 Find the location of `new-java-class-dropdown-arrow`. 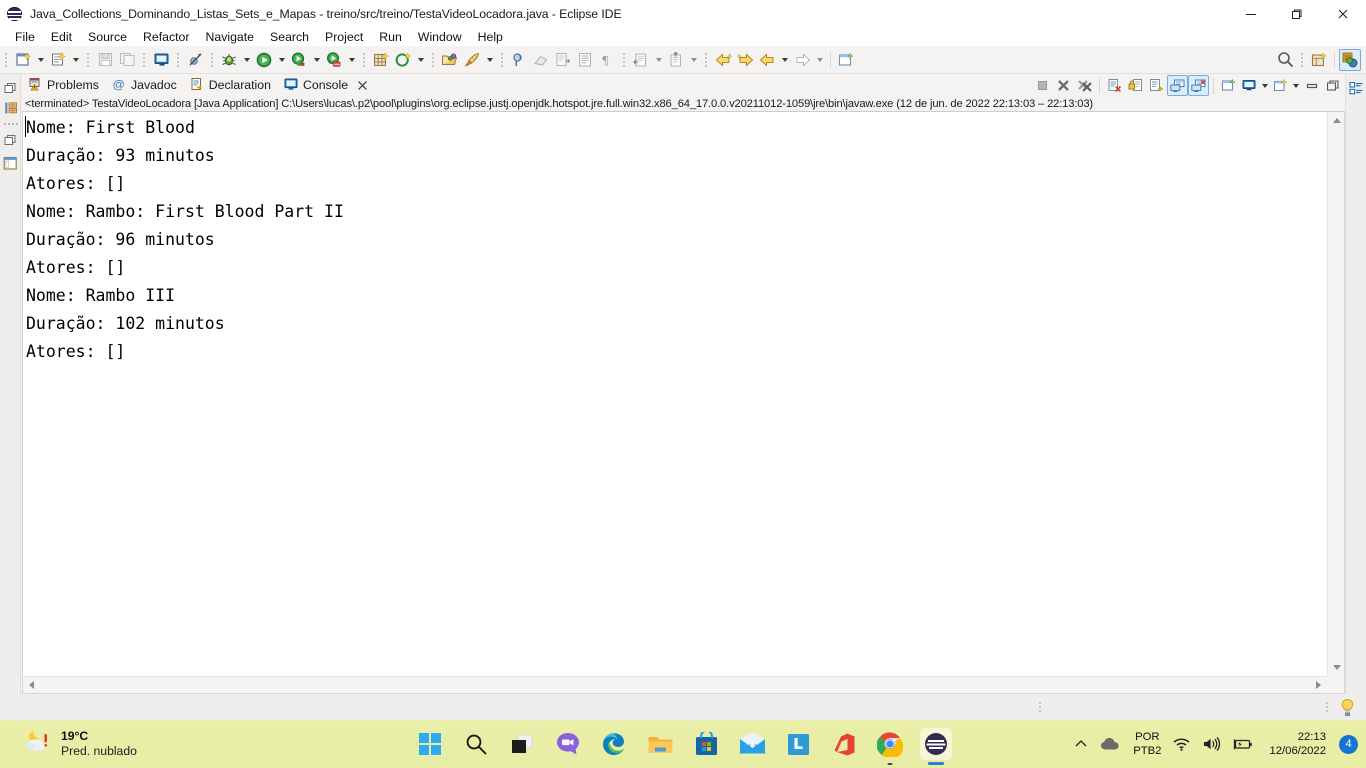

new-java-class-dropdown-arrow is located at coordinates (75, 60).